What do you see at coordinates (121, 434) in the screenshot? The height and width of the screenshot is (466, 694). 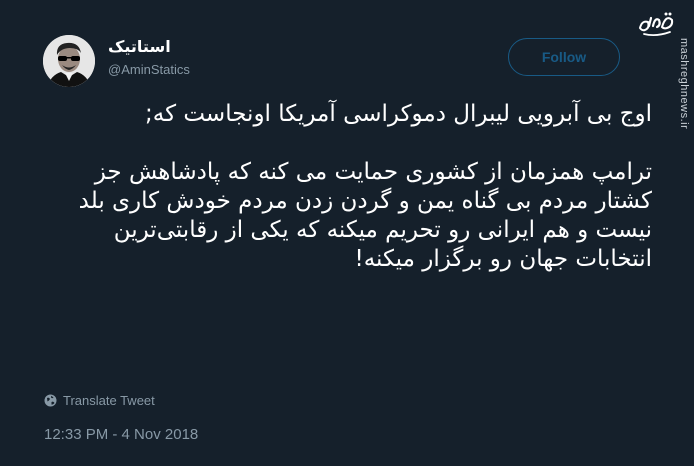 I see `tweet-timestamp: 12:33 PM - 4 Nov 2018` at bounding box center [121, 434].